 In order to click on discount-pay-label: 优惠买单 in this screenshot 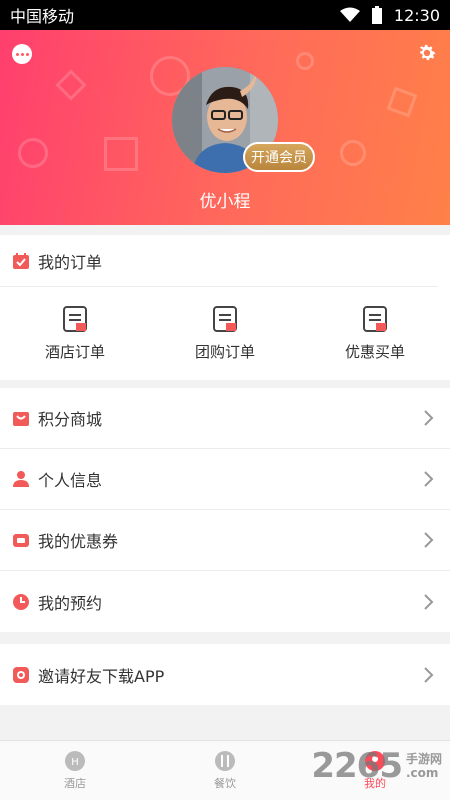, I will do `click(374, 352)`.